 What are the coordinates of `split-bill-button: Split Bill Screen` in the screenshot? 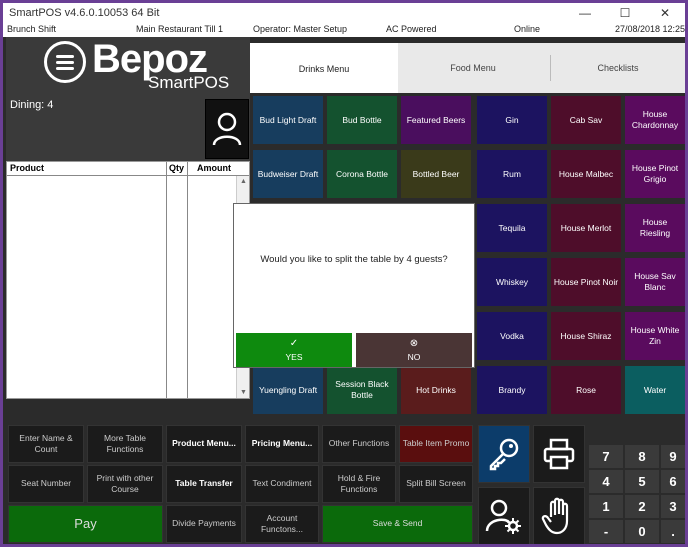 It's located at (436, 484).